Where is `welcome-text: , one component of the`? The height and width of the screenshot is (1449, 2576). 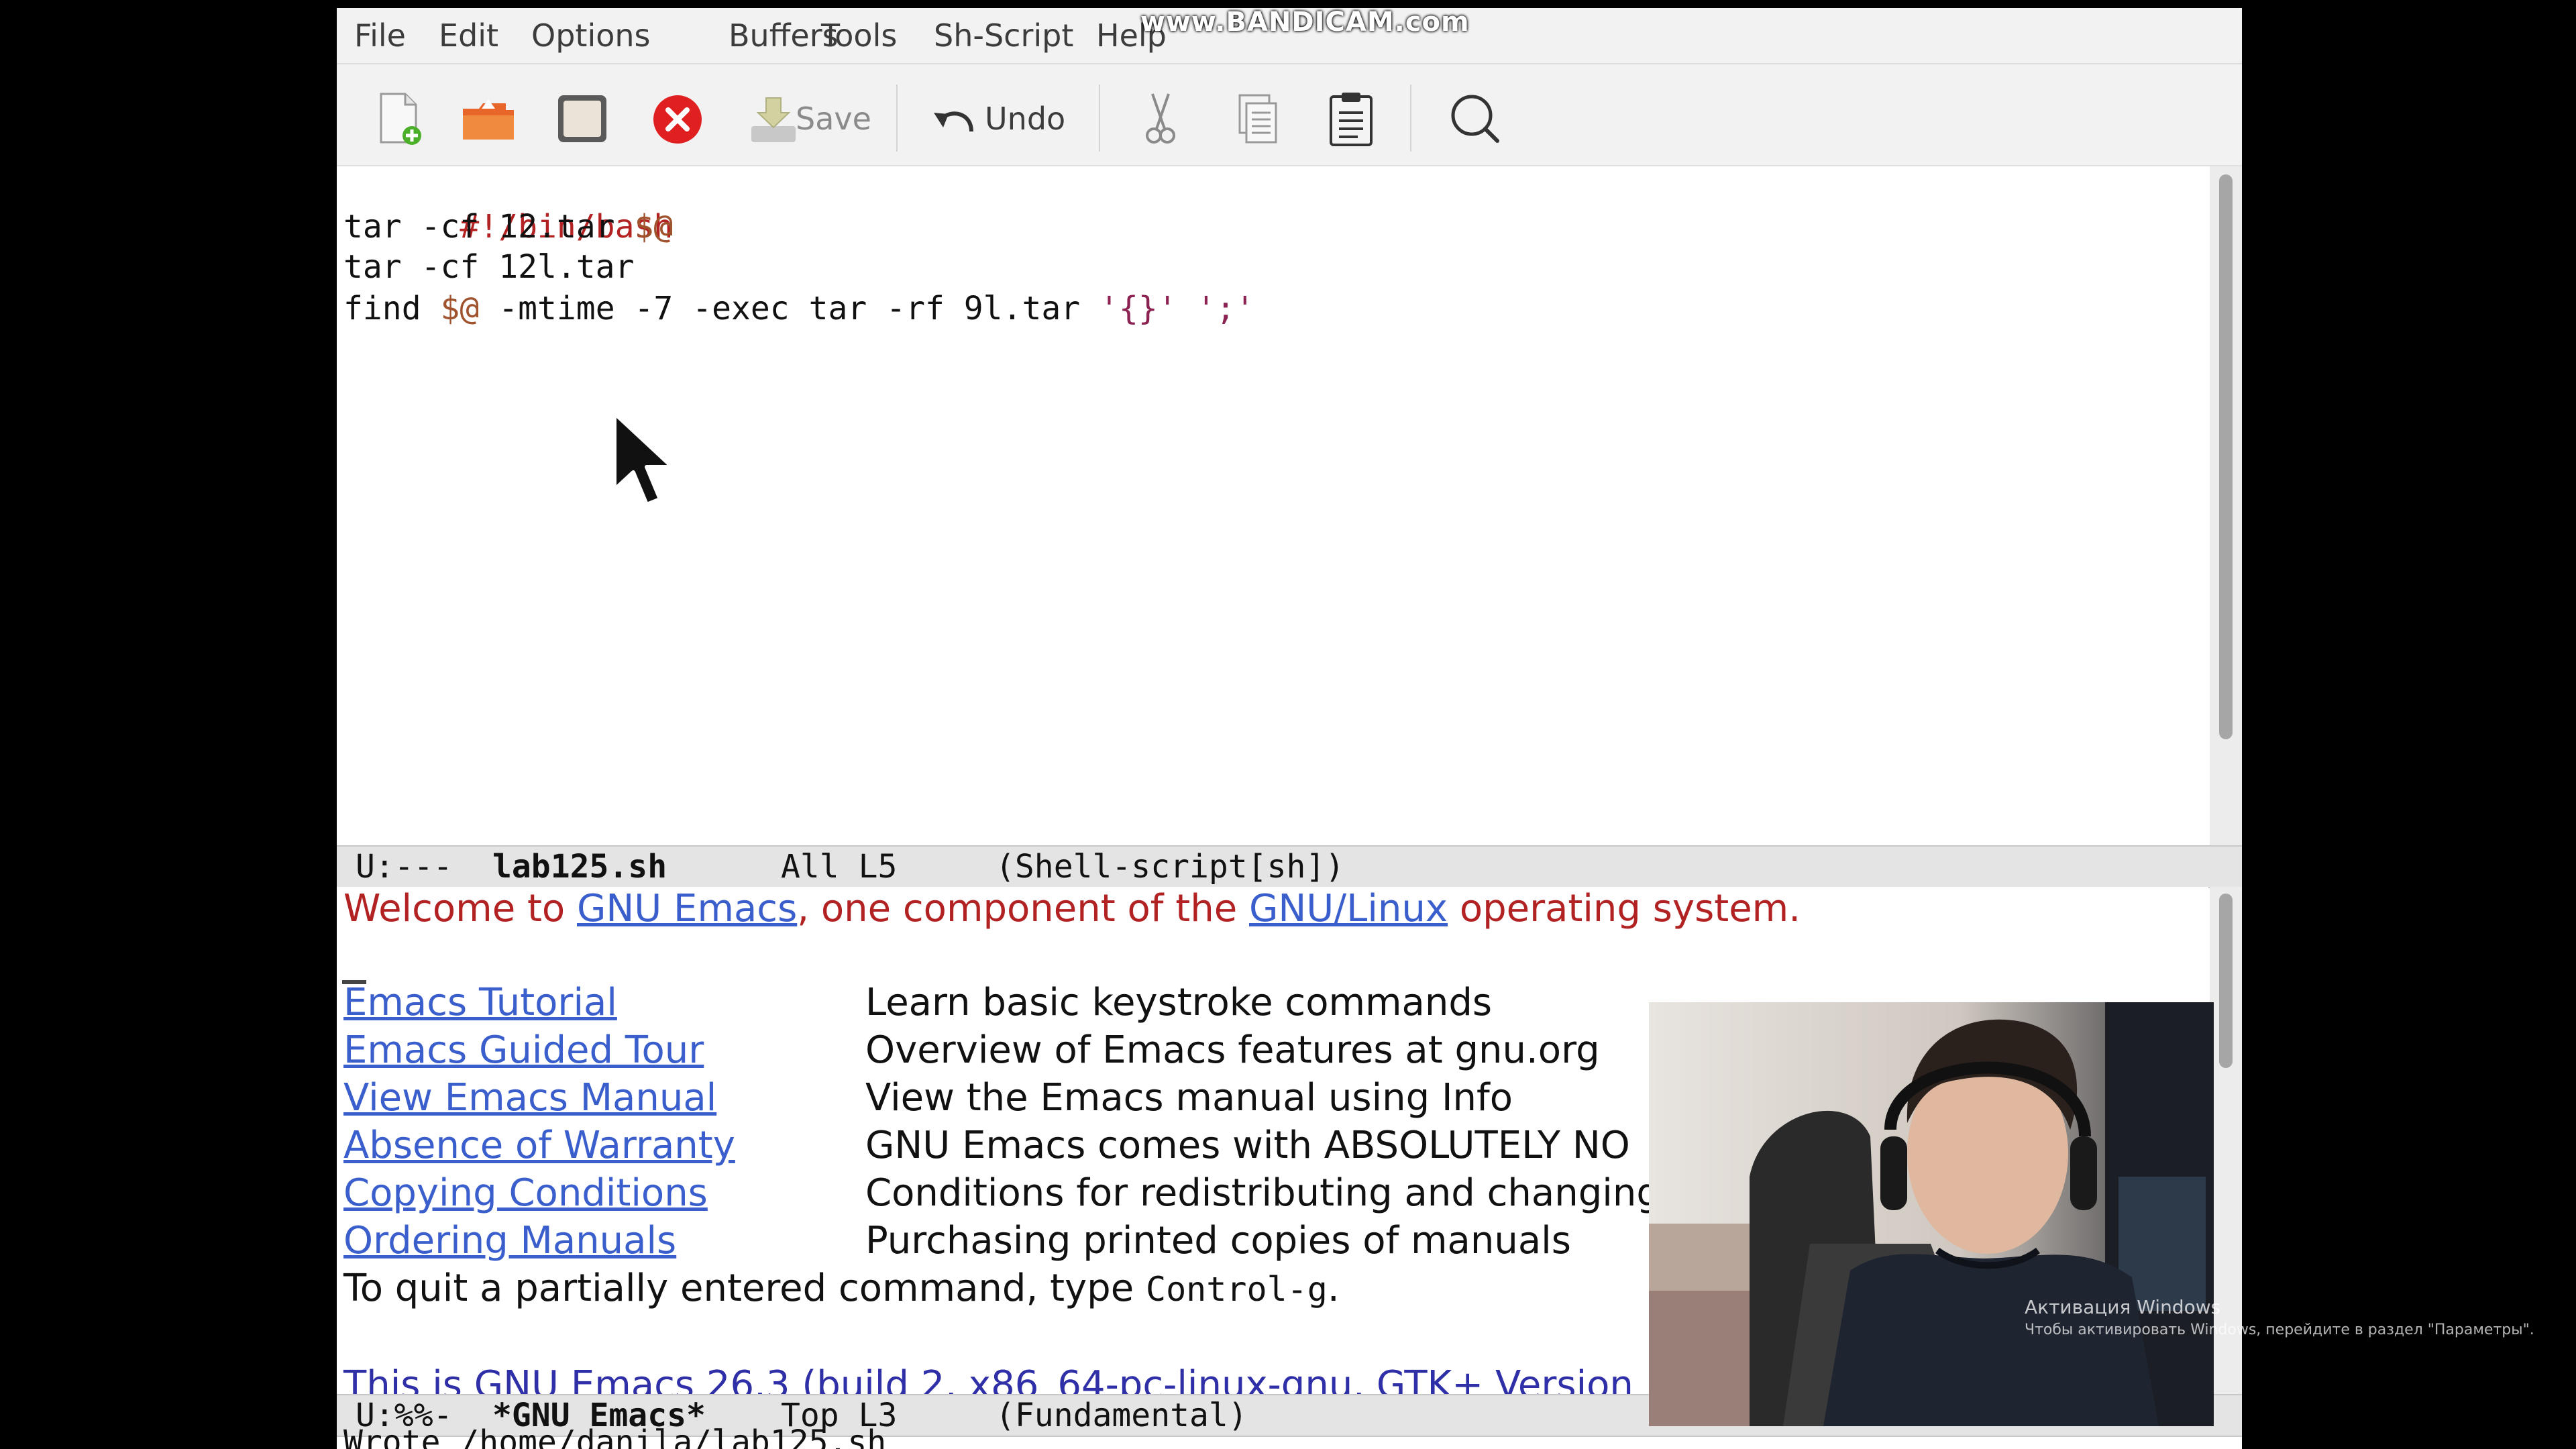
welcome-text: , one component of the is located at coordinates (1023, 908).